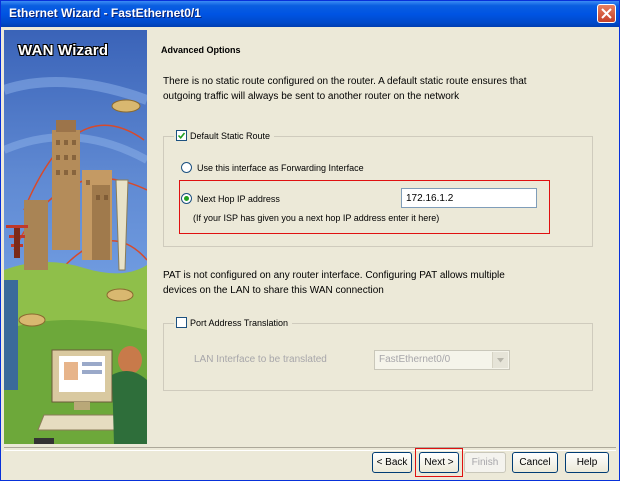  Describe the element at coordinates (239, 322) in the screenshot. I see `pat-label: Port Address Translation` at that location.